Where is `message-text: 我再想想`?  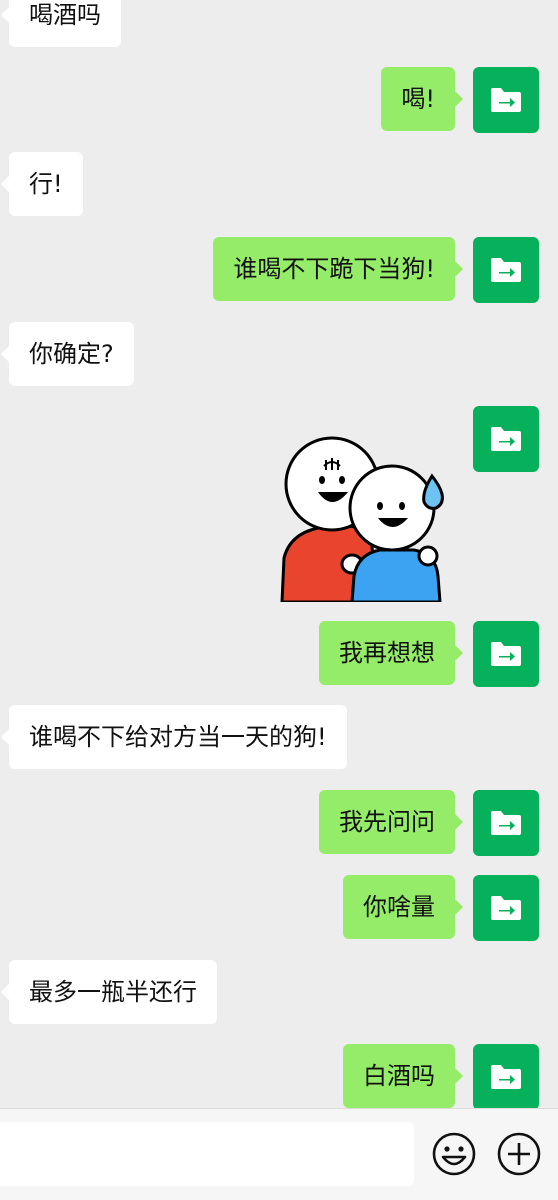 message-text: 我再想想 is located at coordinates (387, 653).